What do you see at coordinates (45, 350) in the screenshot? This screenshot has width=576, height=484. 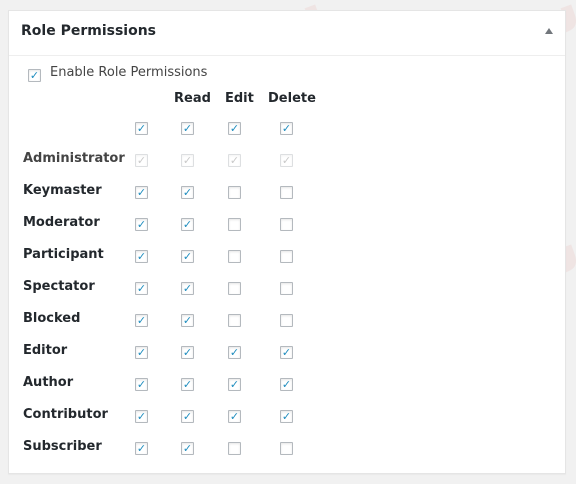 I see `role-label: Editor` at bounding box center [45, 350].